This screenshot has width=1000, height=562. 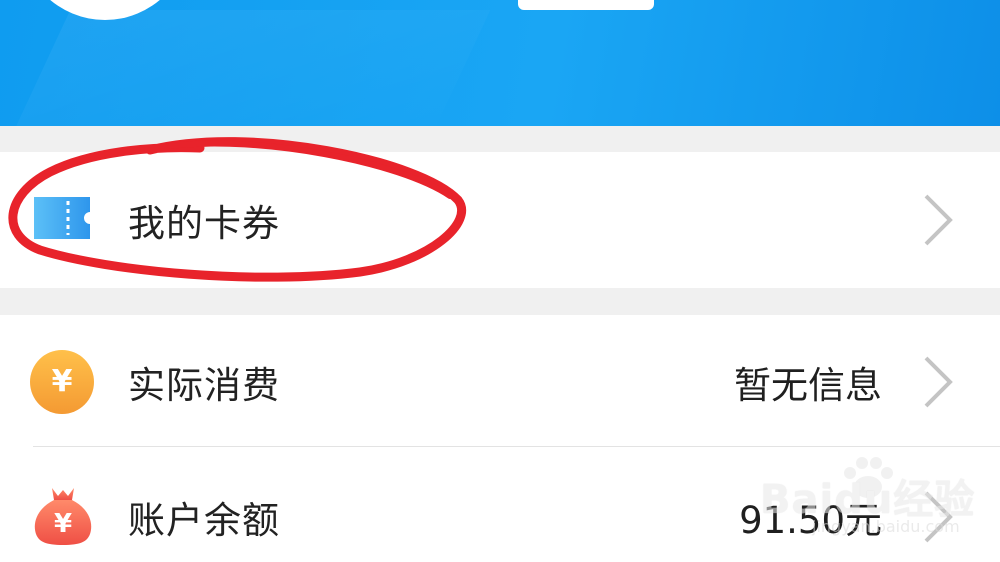 What do you see at coordinates (586, 5) in the screenshot?
I see `member-tag` at bounding box center [586, 5].